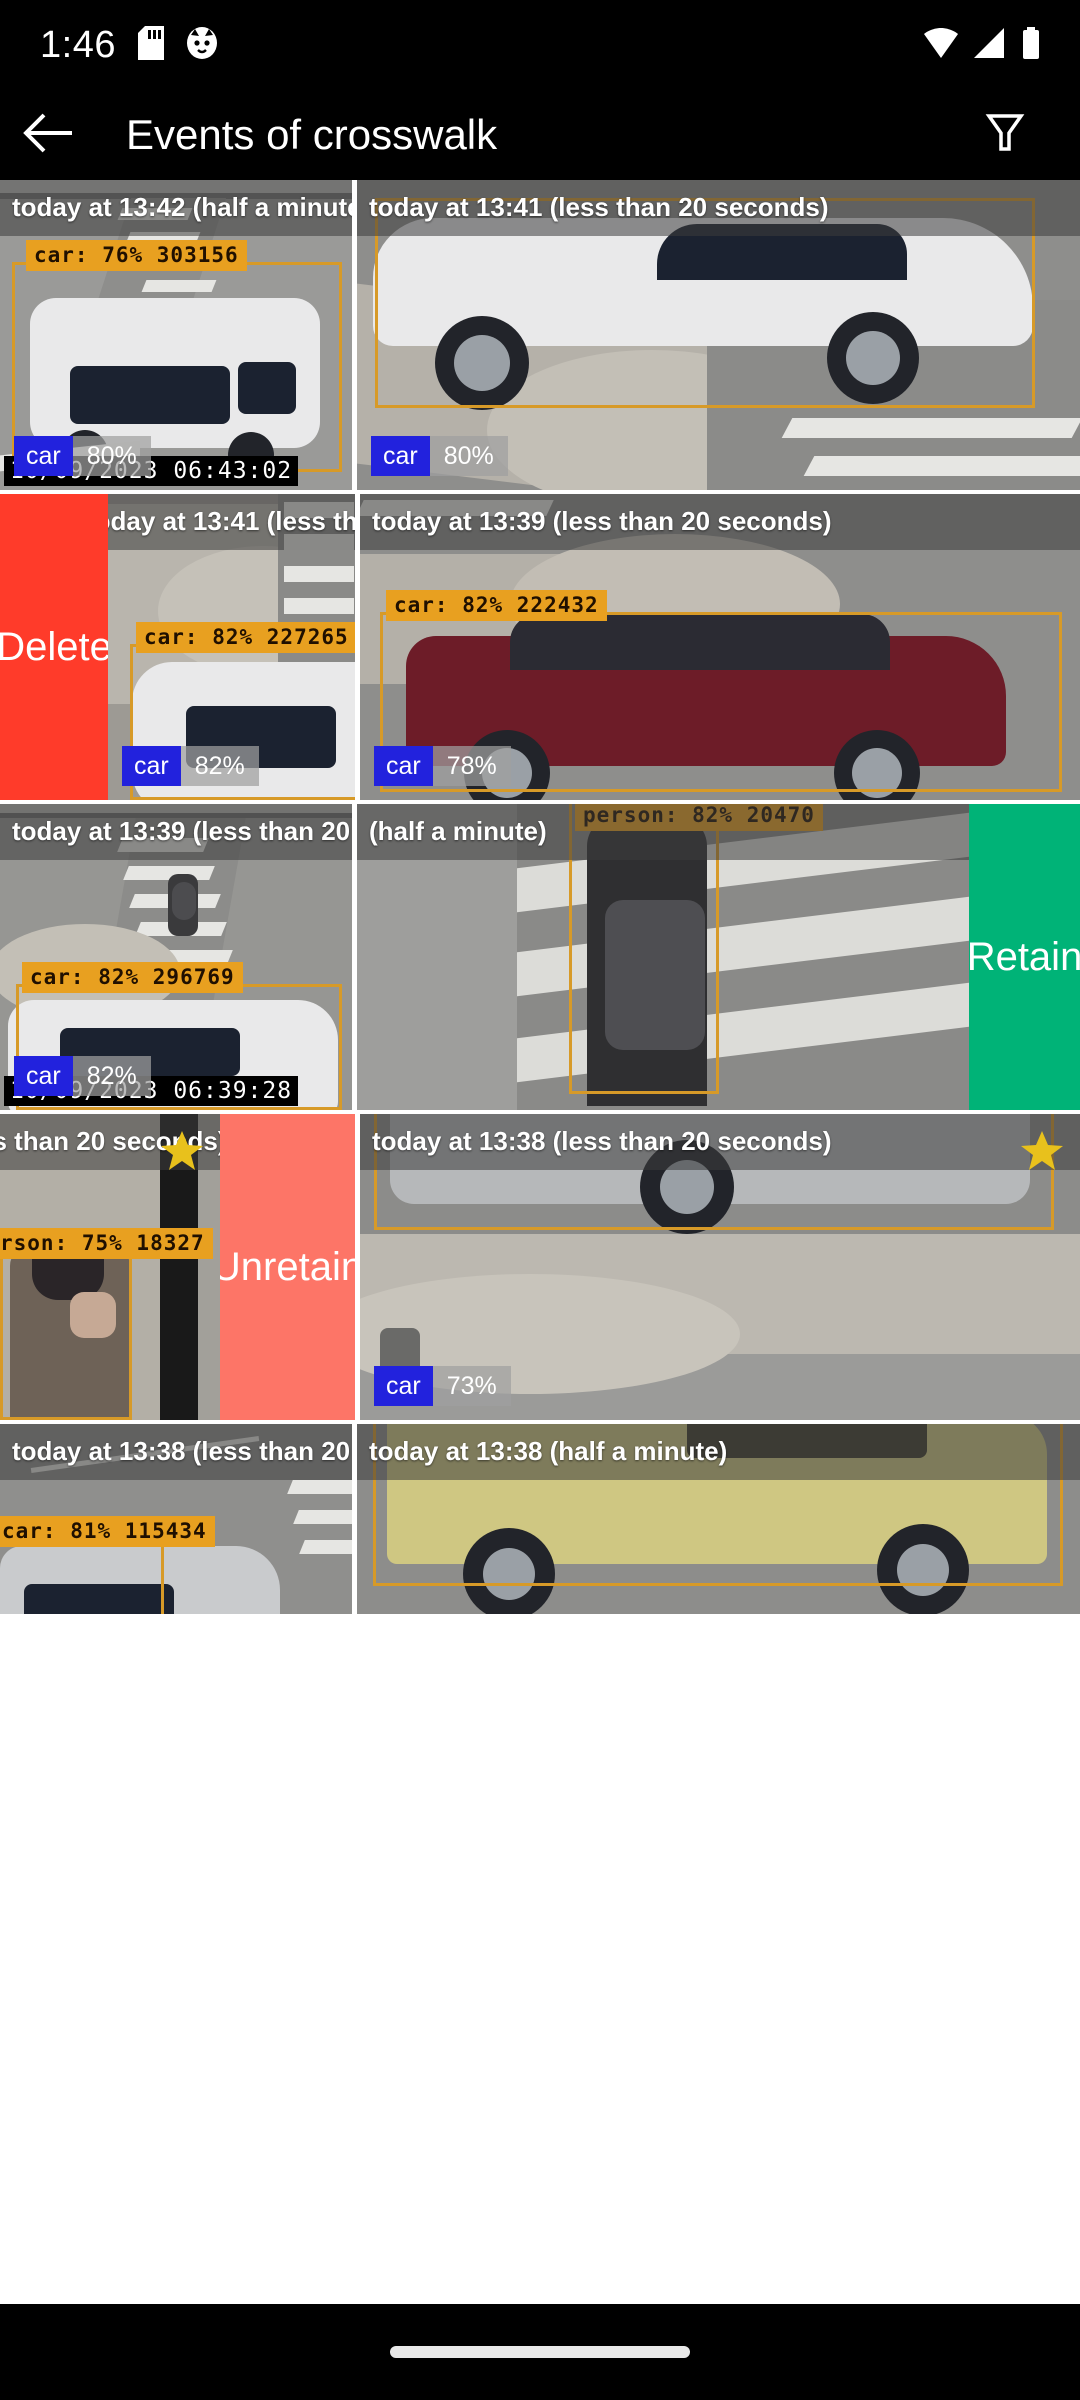 This screenshot has width=1080, height=2400. I want to click on retain-action-button: Retain, so click(1023, 957).